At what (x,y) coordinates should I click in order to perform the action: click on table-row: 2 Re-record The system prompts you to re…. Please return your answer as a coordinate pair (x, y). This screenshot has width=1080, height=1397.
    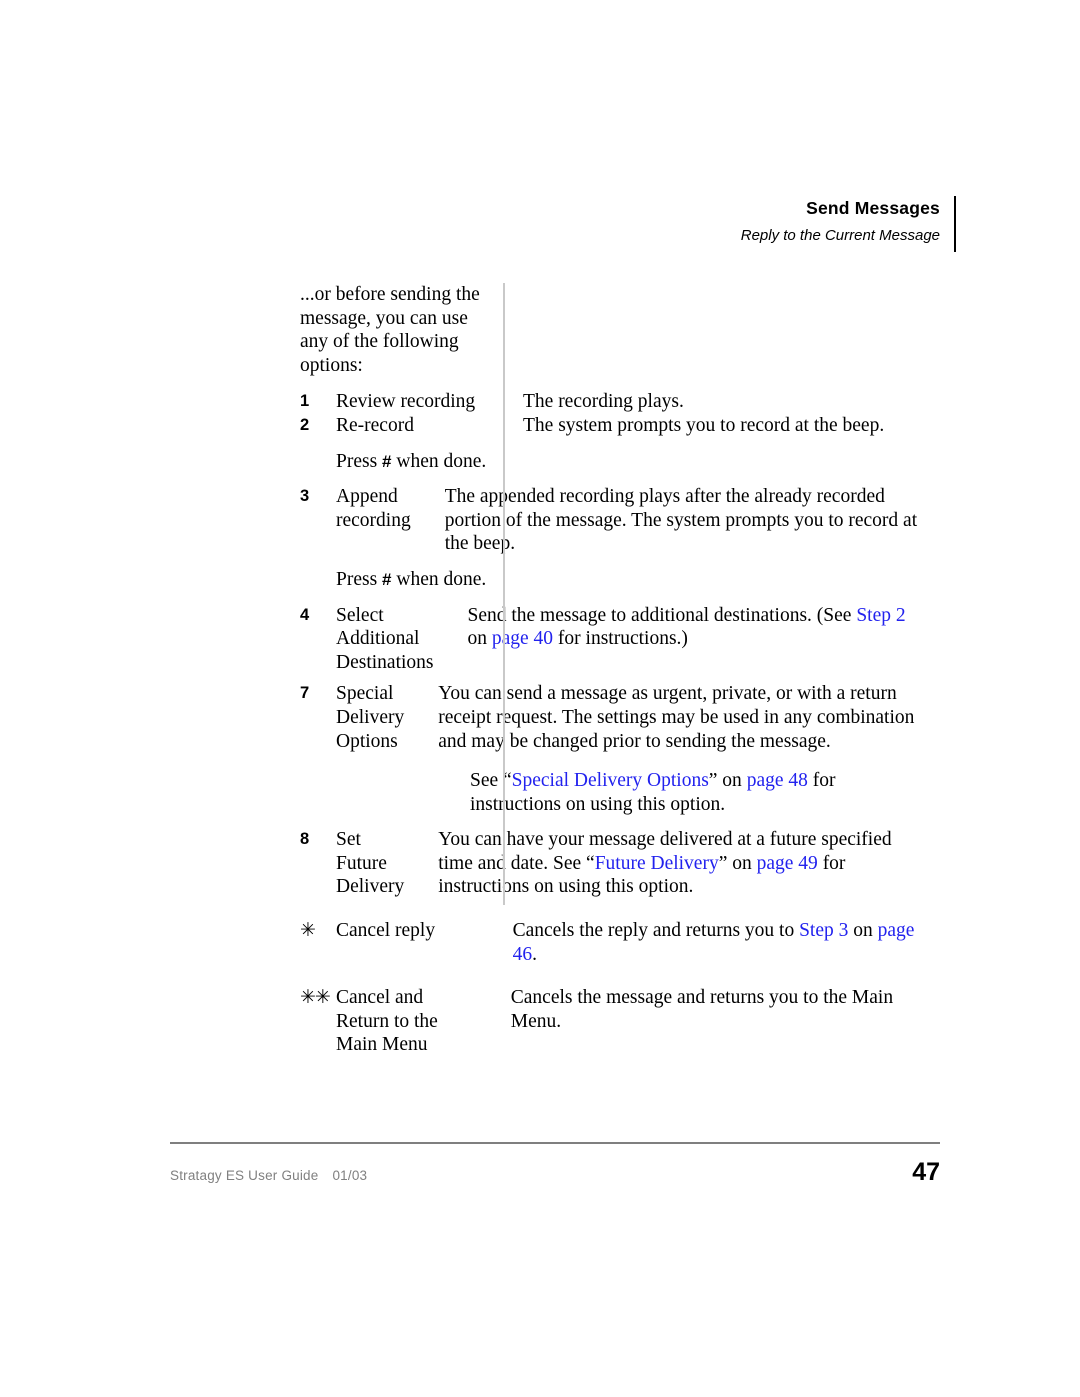
    Looking at the image, I should click on (610, 426).